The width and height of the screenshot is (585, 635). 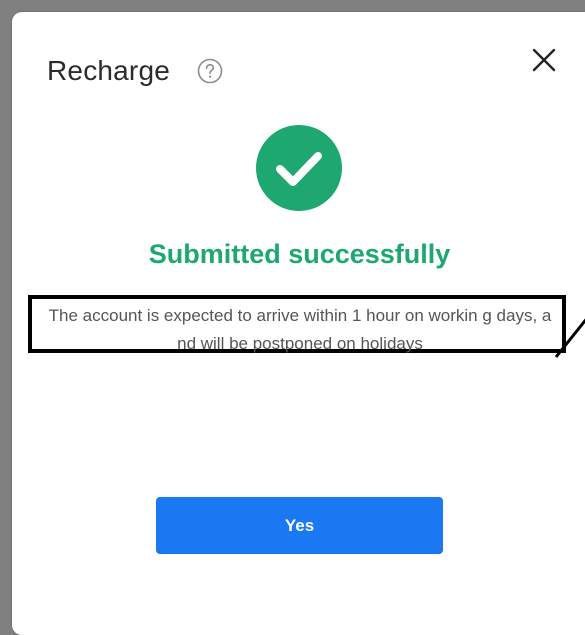 What do you see at coordinates (299, 254) in the screenshot?
I see `success-headline: Submitted successfully` at bounding box center [299, 254].